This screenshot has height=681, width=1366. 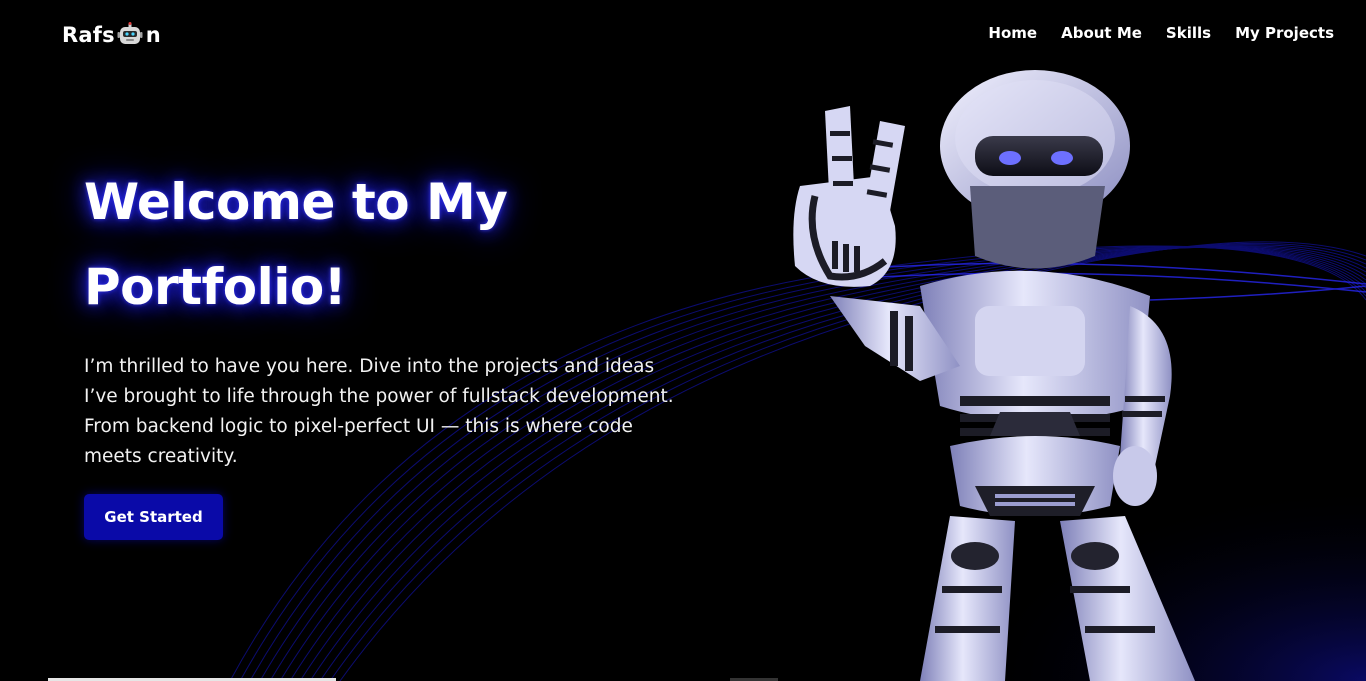 What do you see at coordinates (683, 36) in the screenshot?
I see `navbar: Rafs n Home About Me Skills My Projects` at bounding box center [683, 36].